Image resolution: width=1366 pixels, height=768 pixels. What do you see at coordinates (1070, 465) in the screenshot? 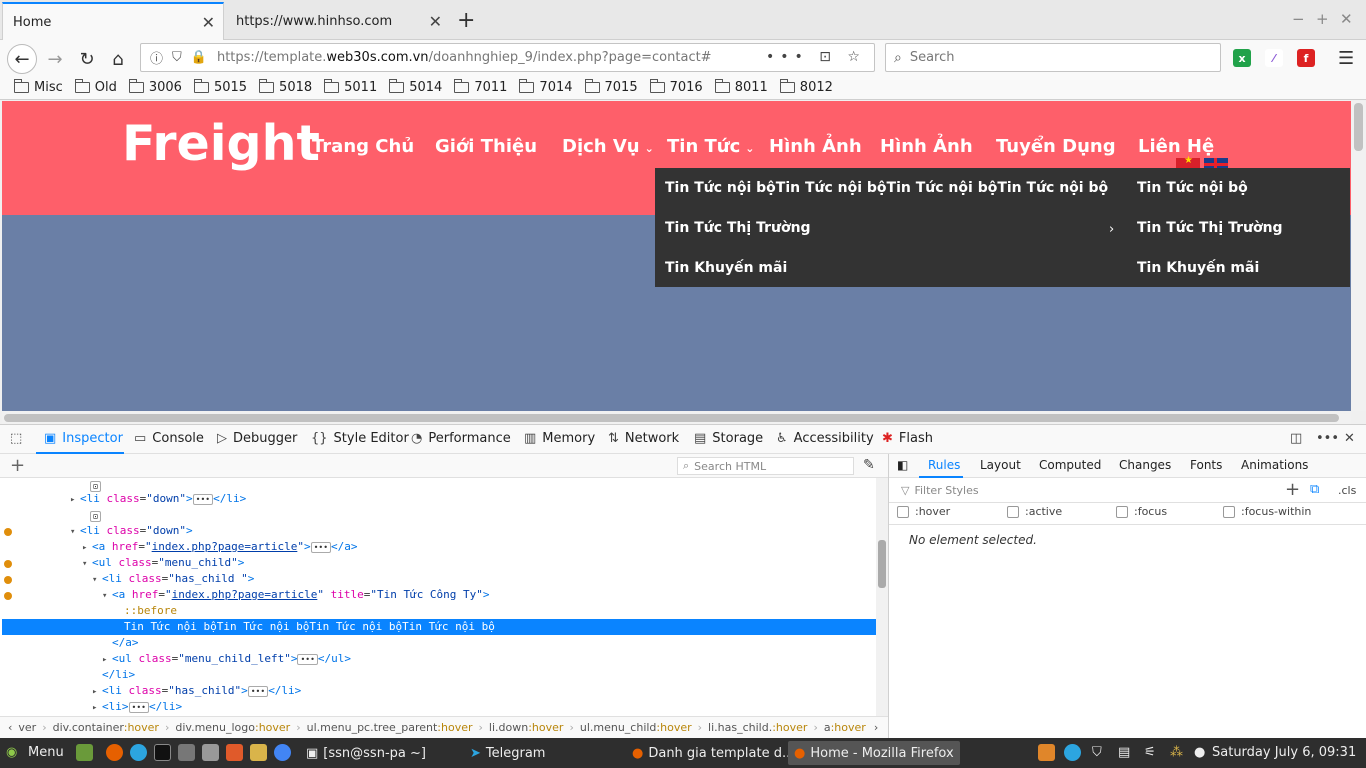
I see `tab-computed: Computed` at bounding box center [1070, 465].